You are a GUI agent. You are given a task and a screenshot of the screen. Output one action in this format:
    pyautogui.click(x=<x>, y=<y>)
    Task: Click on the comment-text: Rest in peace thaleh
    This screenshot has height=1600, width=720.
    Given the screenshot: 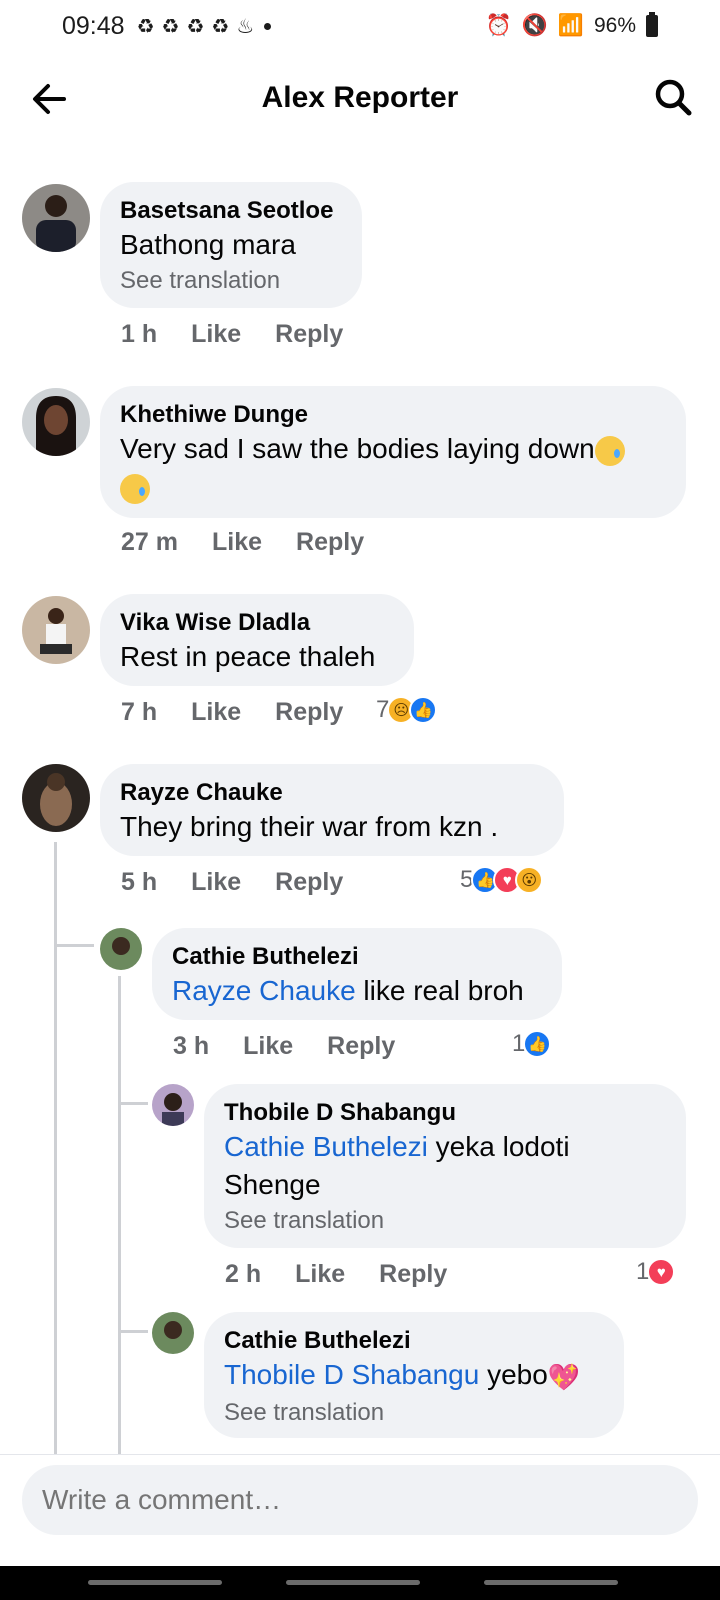 What is the action you would take?
    pyautogui.click(x=248, y=656)
    